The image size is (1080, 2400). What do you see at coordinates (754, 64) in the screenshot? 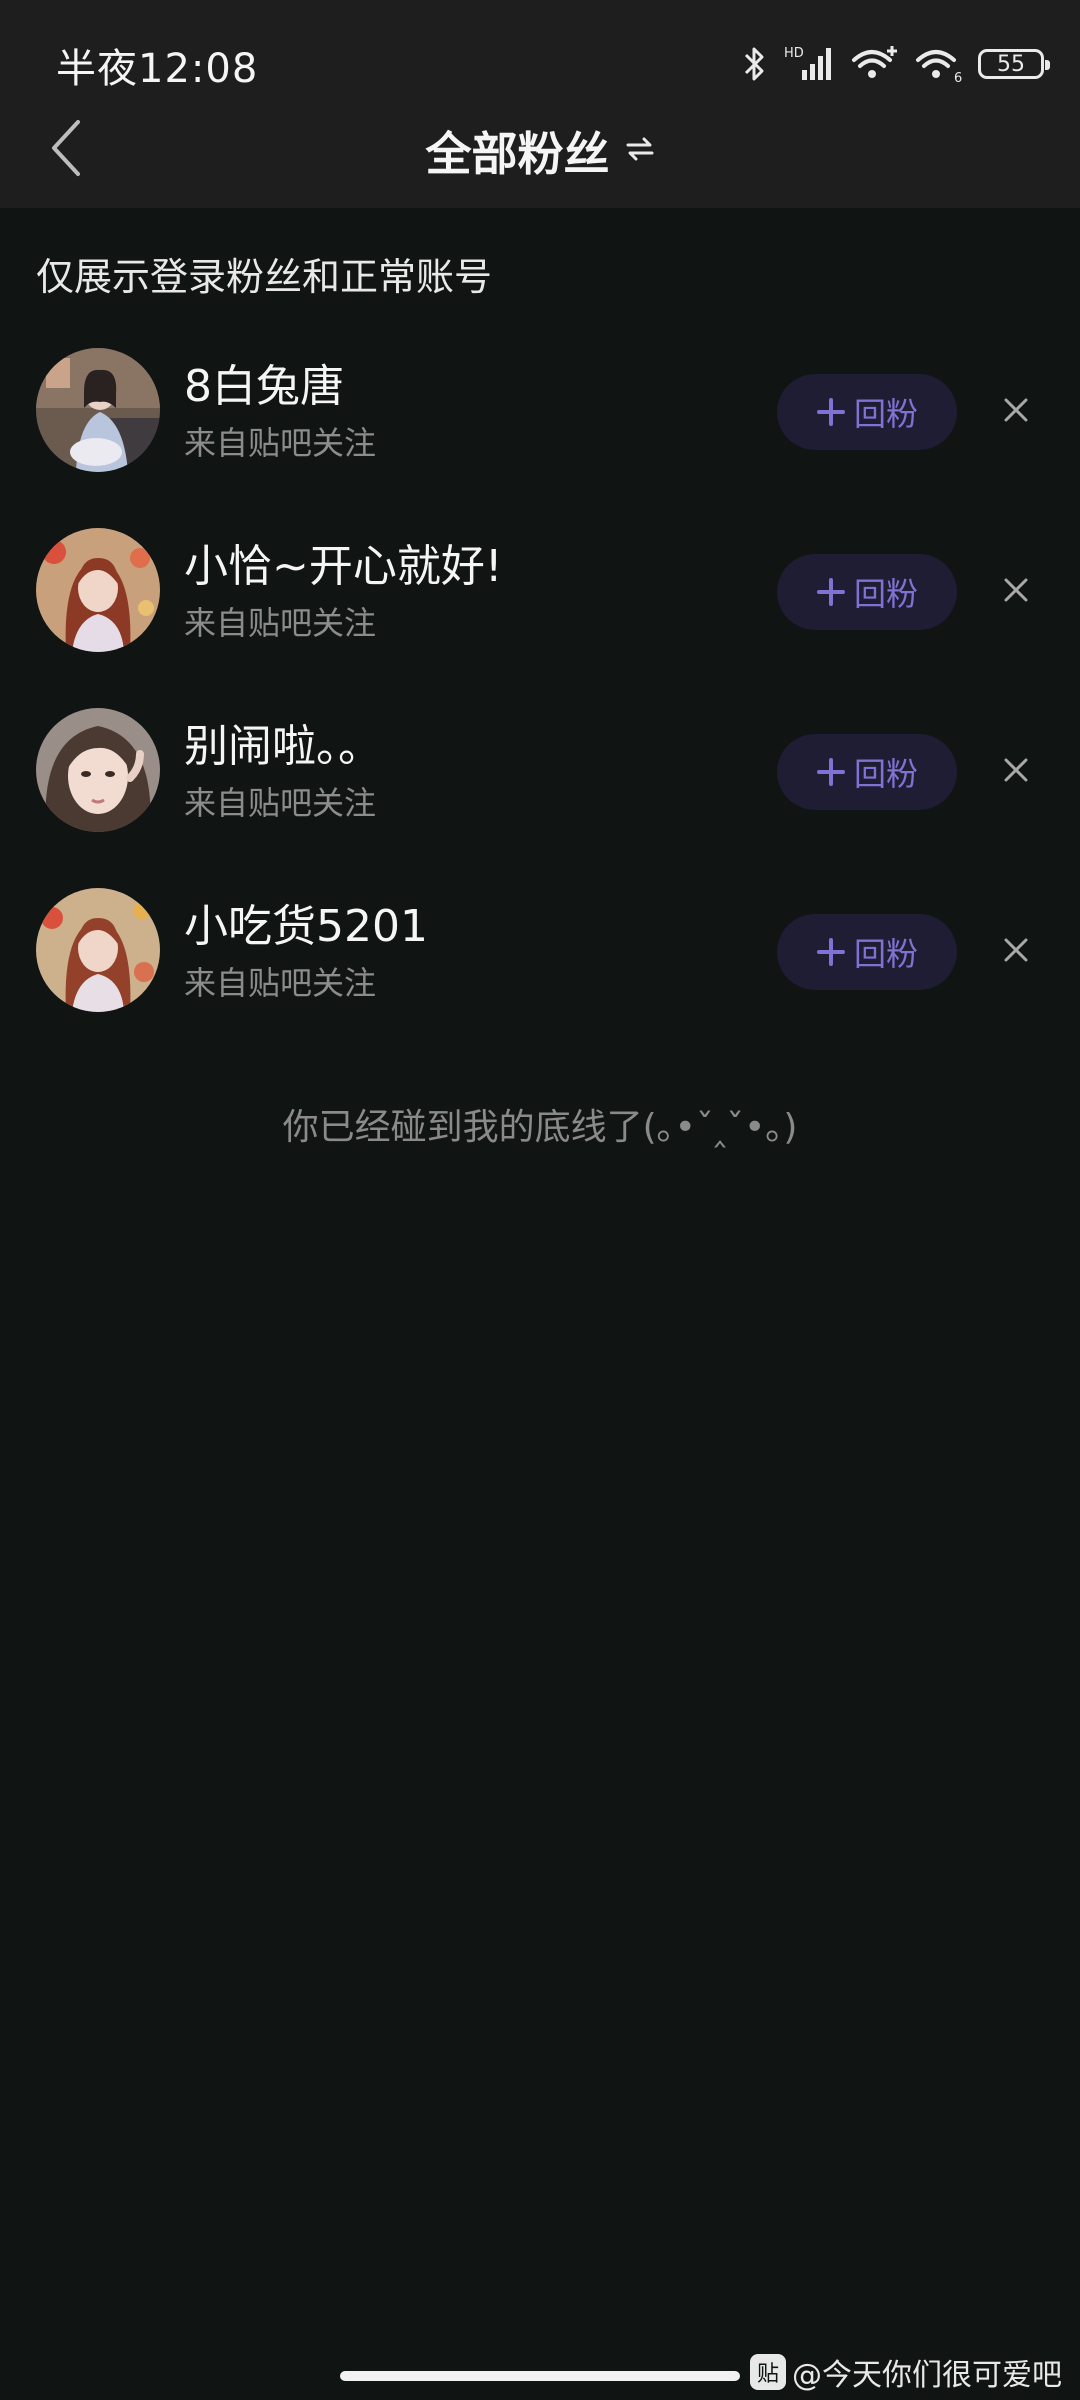
I see `bluetooth-icon` at bounding box center [754, 64].